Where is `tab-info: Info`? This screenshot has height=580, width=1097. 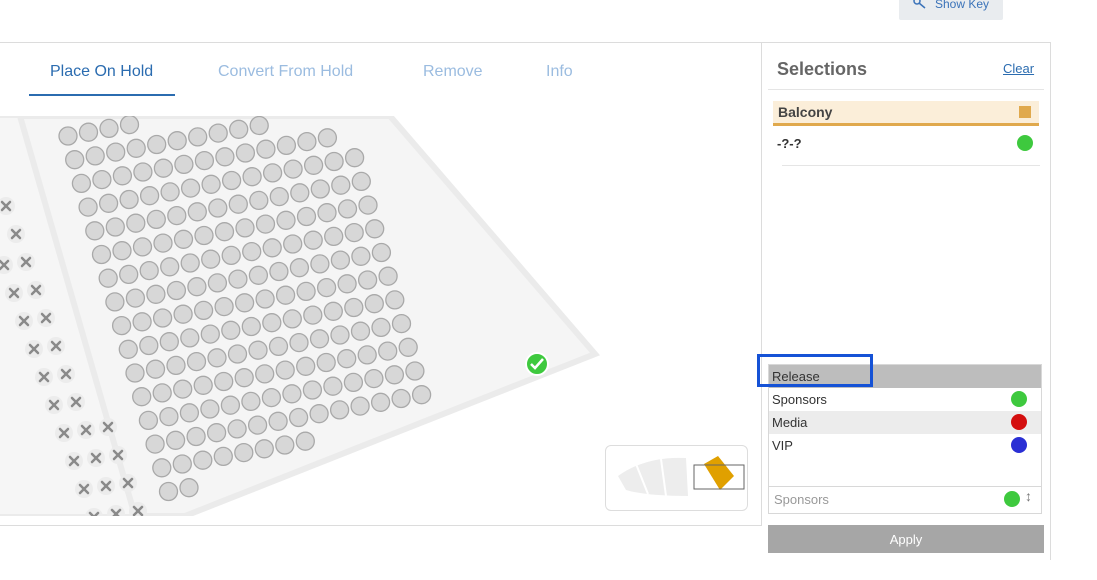
tab-info: Info is located at coordinates (559, 72).